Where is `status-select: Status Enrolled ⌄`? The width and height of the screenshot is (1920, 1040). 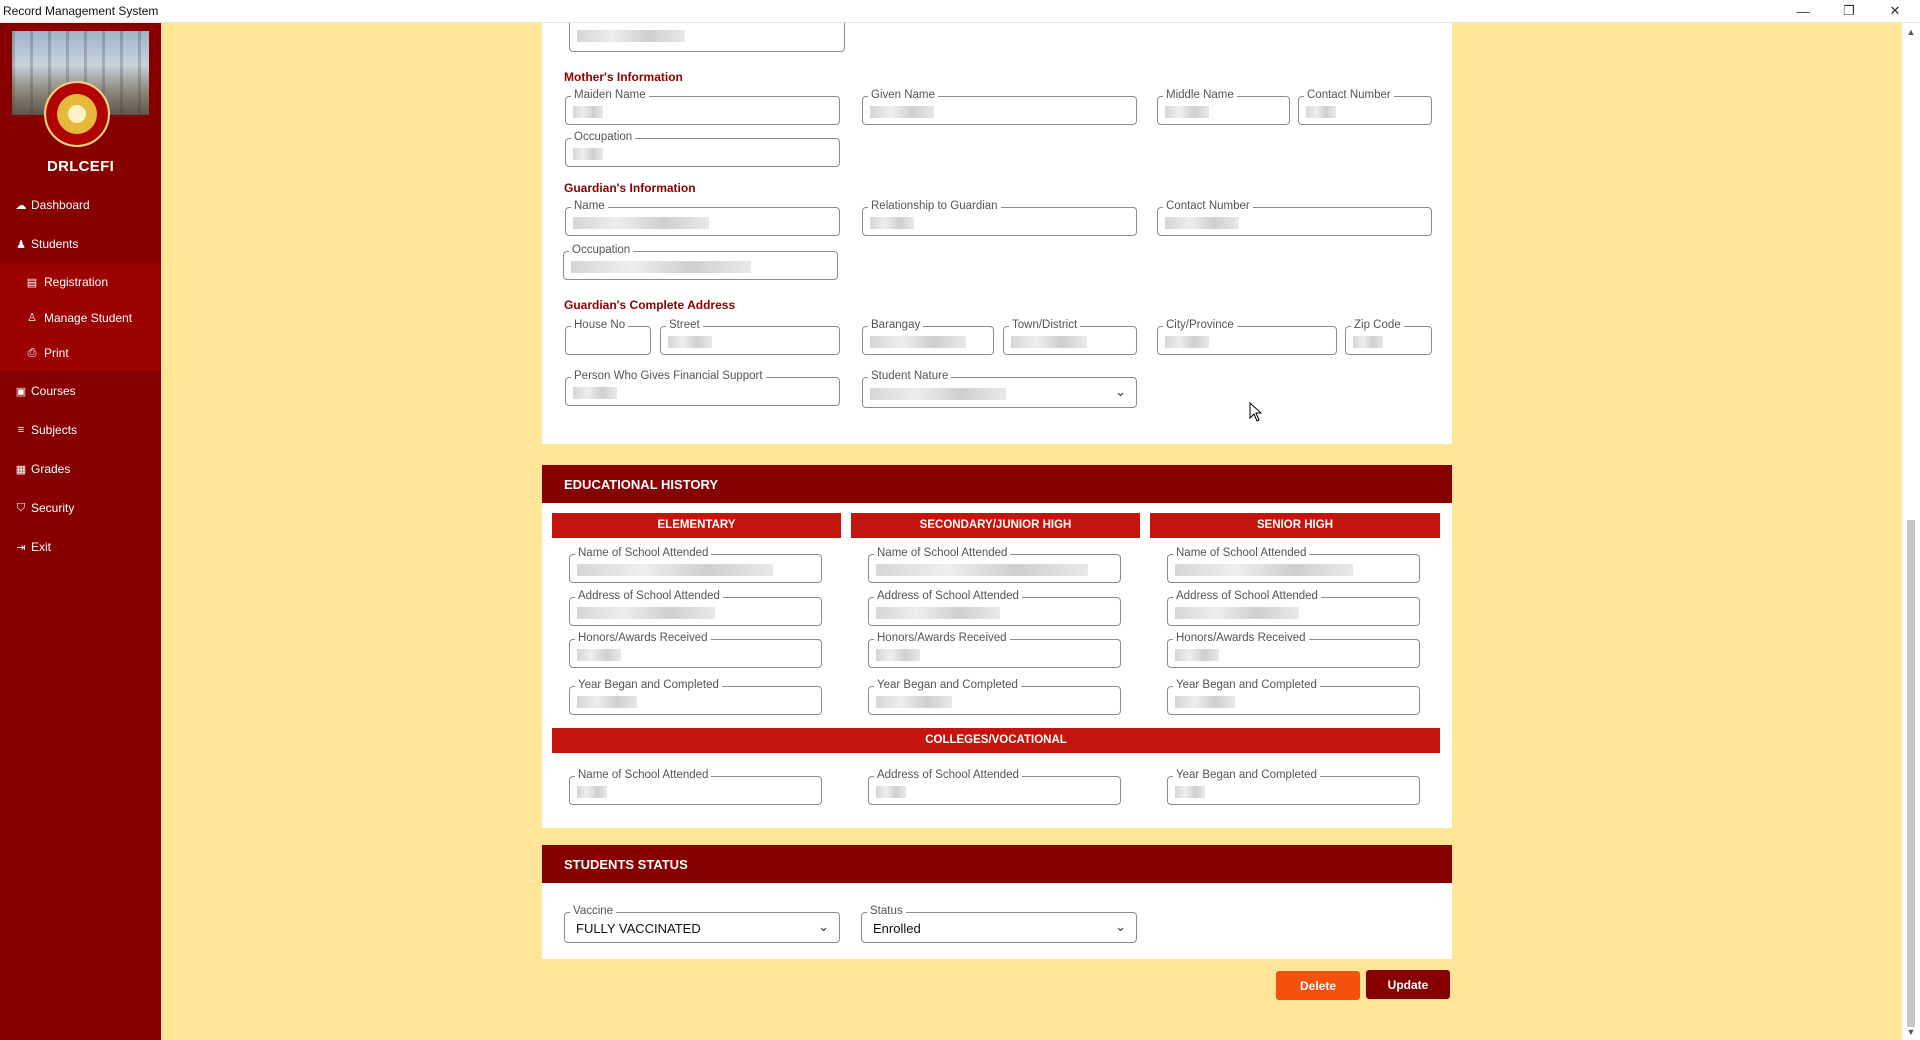
status-select: Status Enrolled ⌄ is located at coordinates (999, 923).